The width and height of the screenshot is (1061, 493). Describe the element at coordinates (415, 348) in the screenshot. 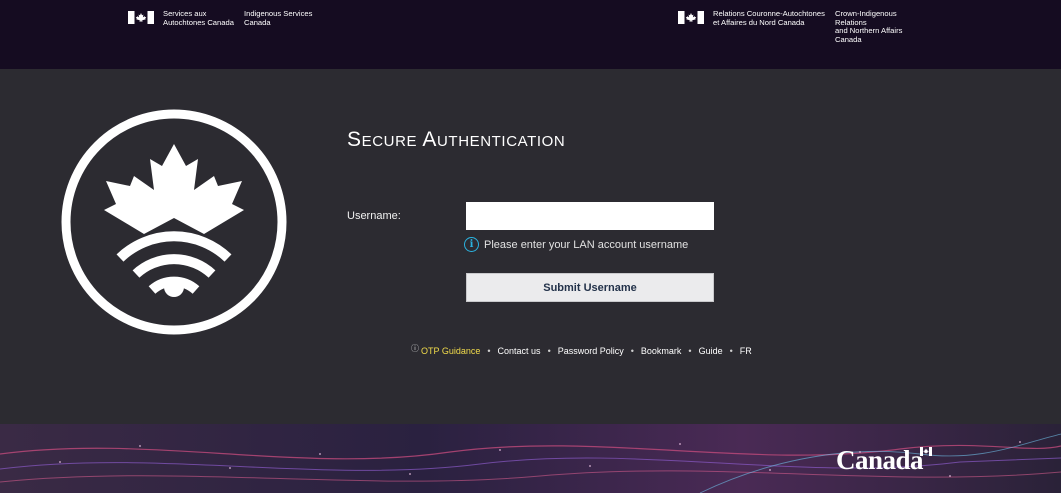

I see `otp-info-icon: ⓘ` at that location.